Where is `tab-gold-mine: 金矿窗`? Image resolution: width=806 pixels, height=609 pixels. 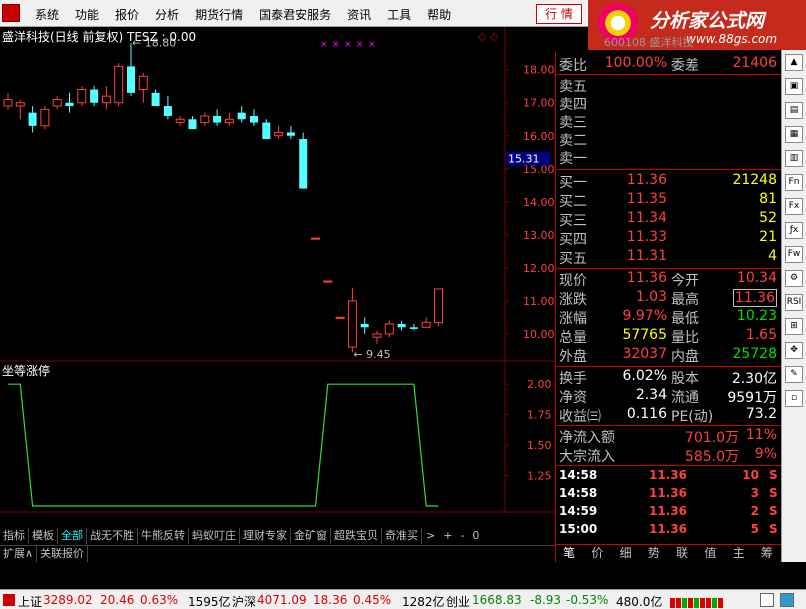
tab-gold-mine: 金矿窗 is located at coordinates (311, 536).